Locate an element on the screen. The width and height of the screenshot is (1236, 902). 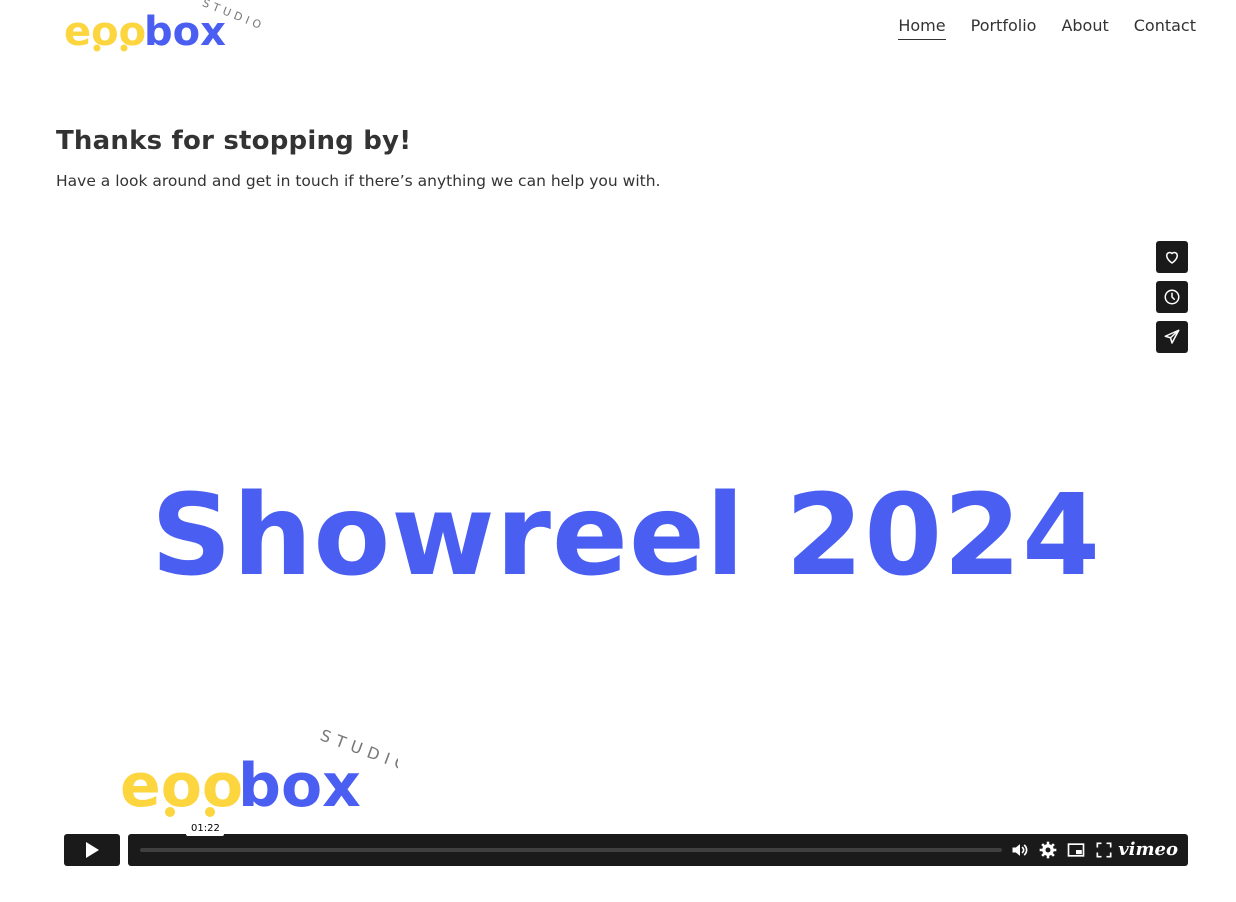
nav-home: Home is located at coordinates (922, 27).